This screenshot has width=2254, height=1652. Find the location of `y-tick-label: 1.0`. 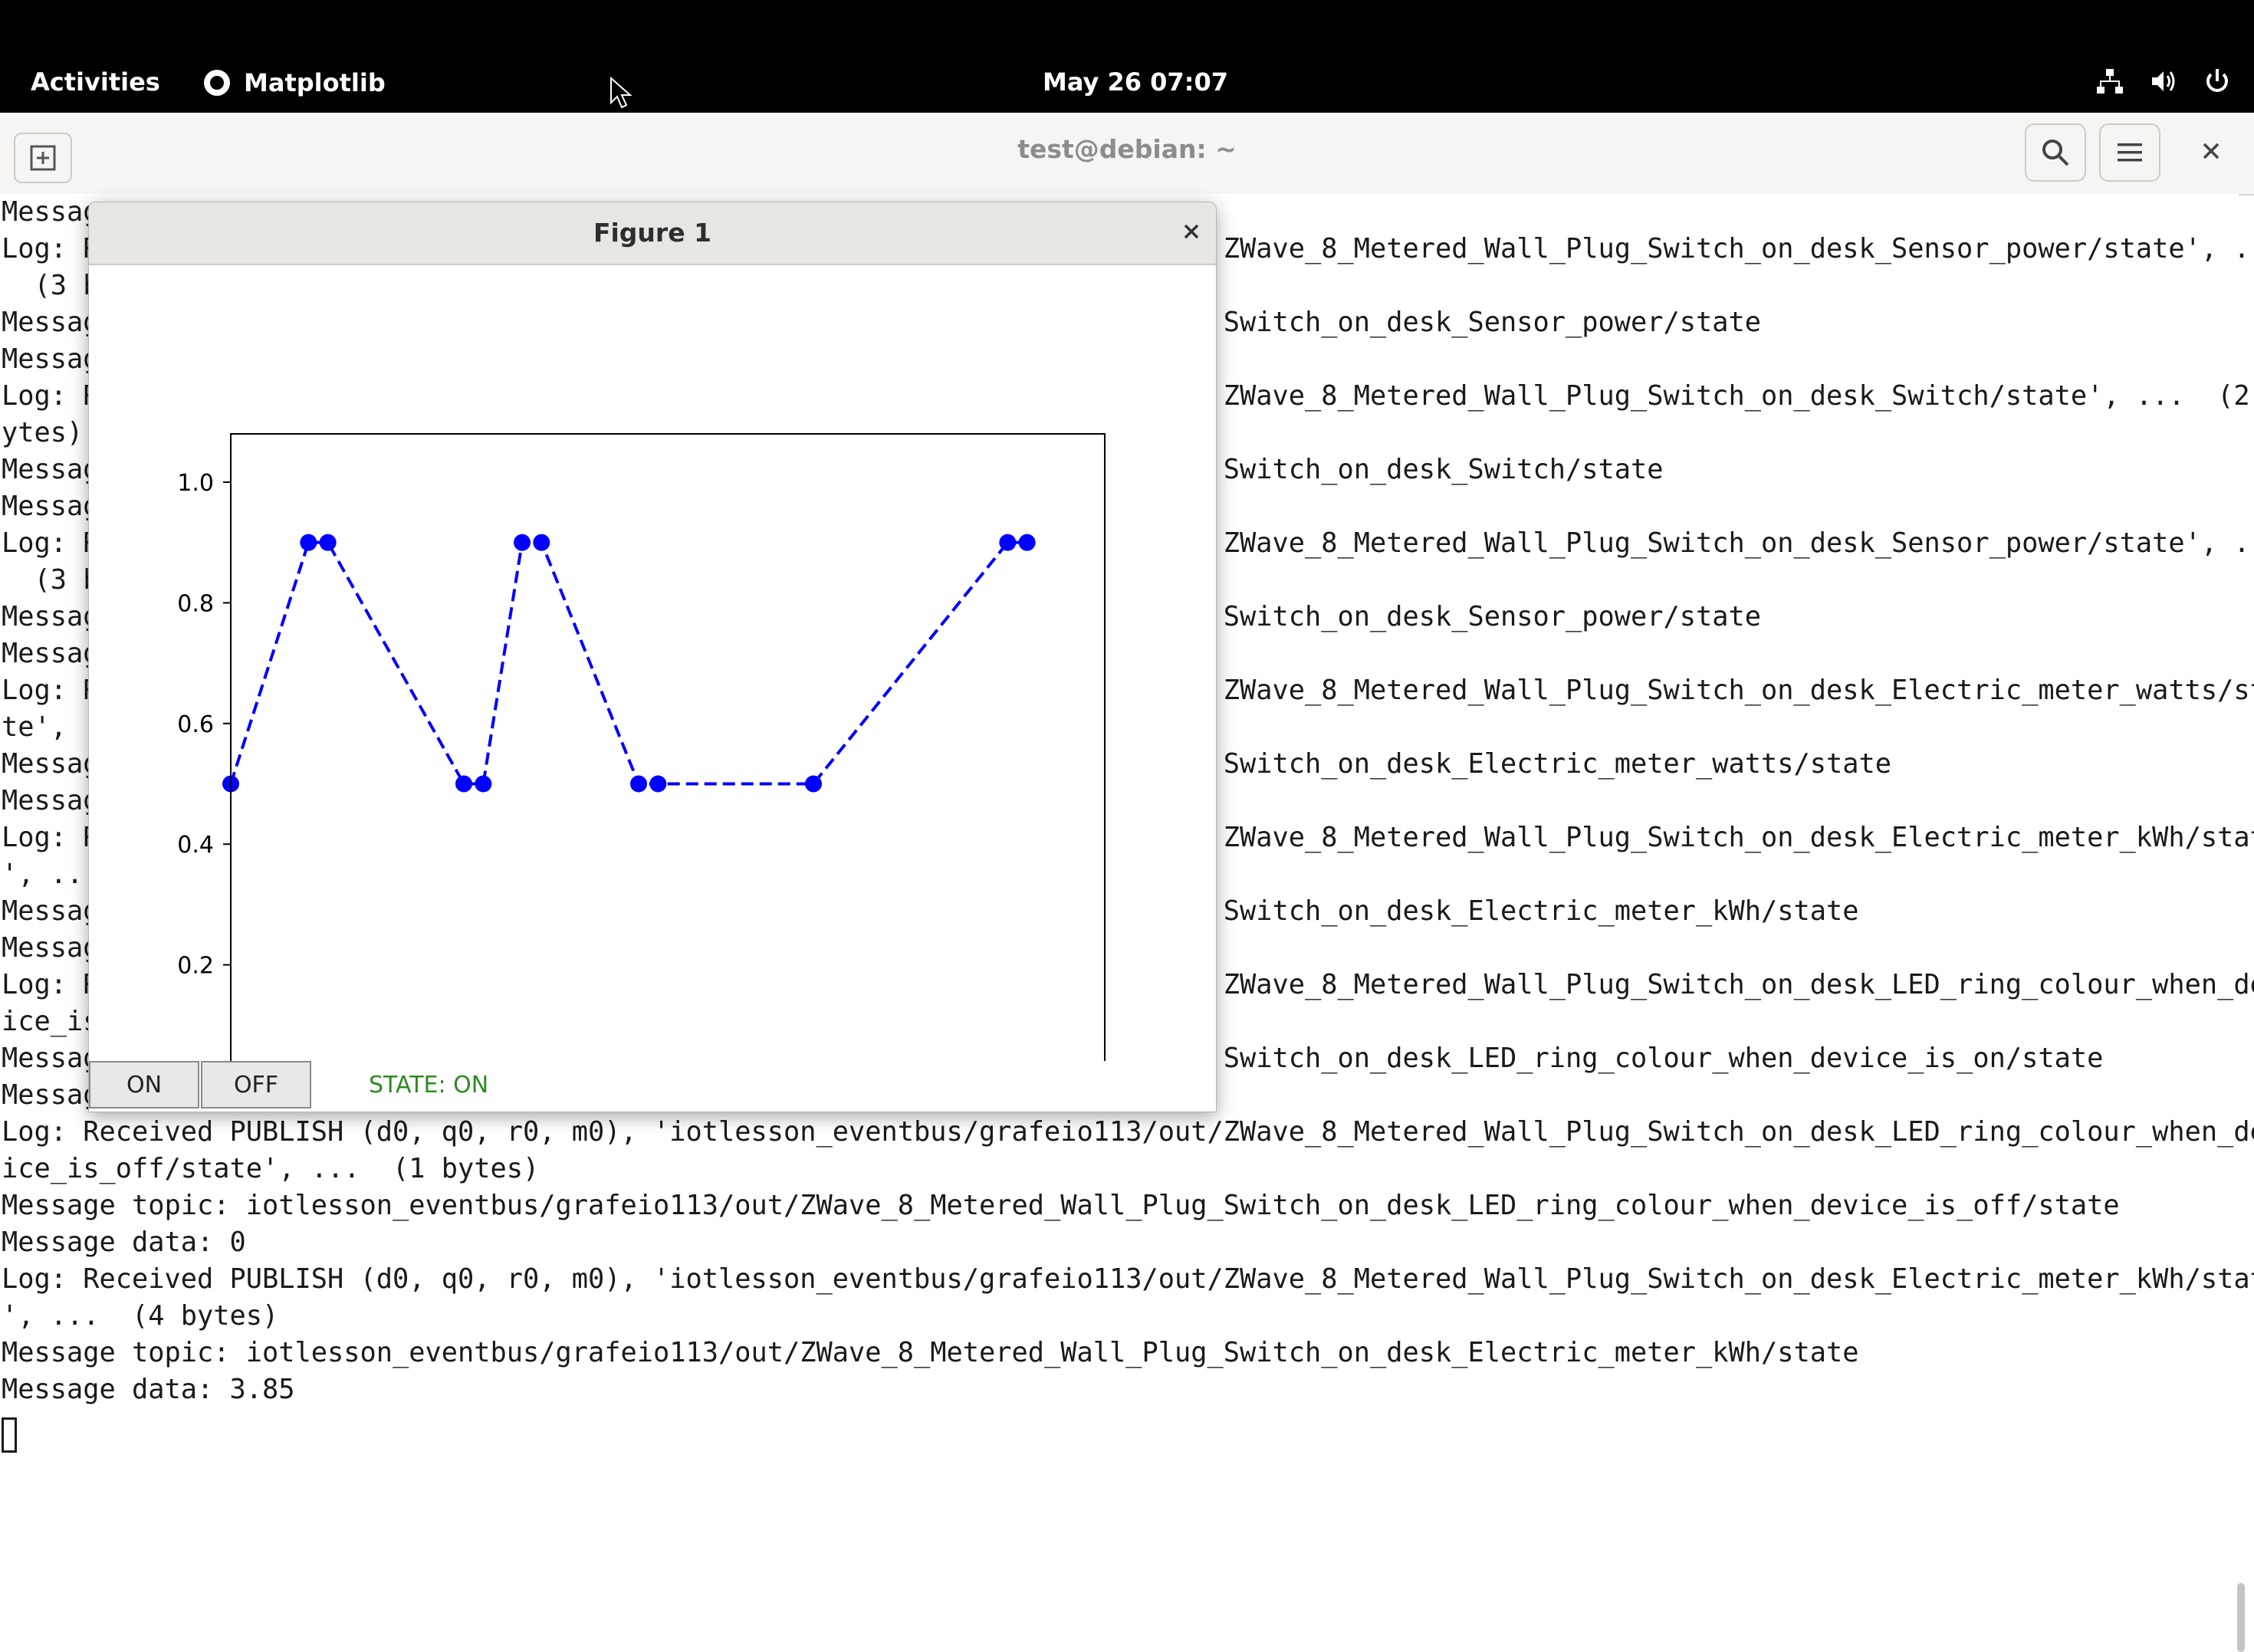

y-tick-label: 1.0 is located at coordinates (195, 483).